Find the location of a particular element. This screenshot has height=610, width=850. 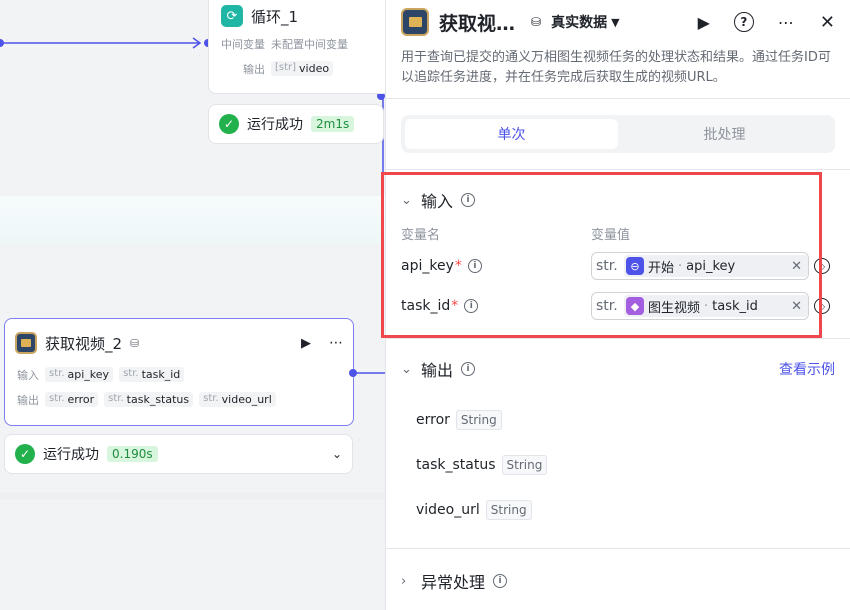

video-inputs: 输入 str. api_key str. task_id is located at coordinates (179, 374).